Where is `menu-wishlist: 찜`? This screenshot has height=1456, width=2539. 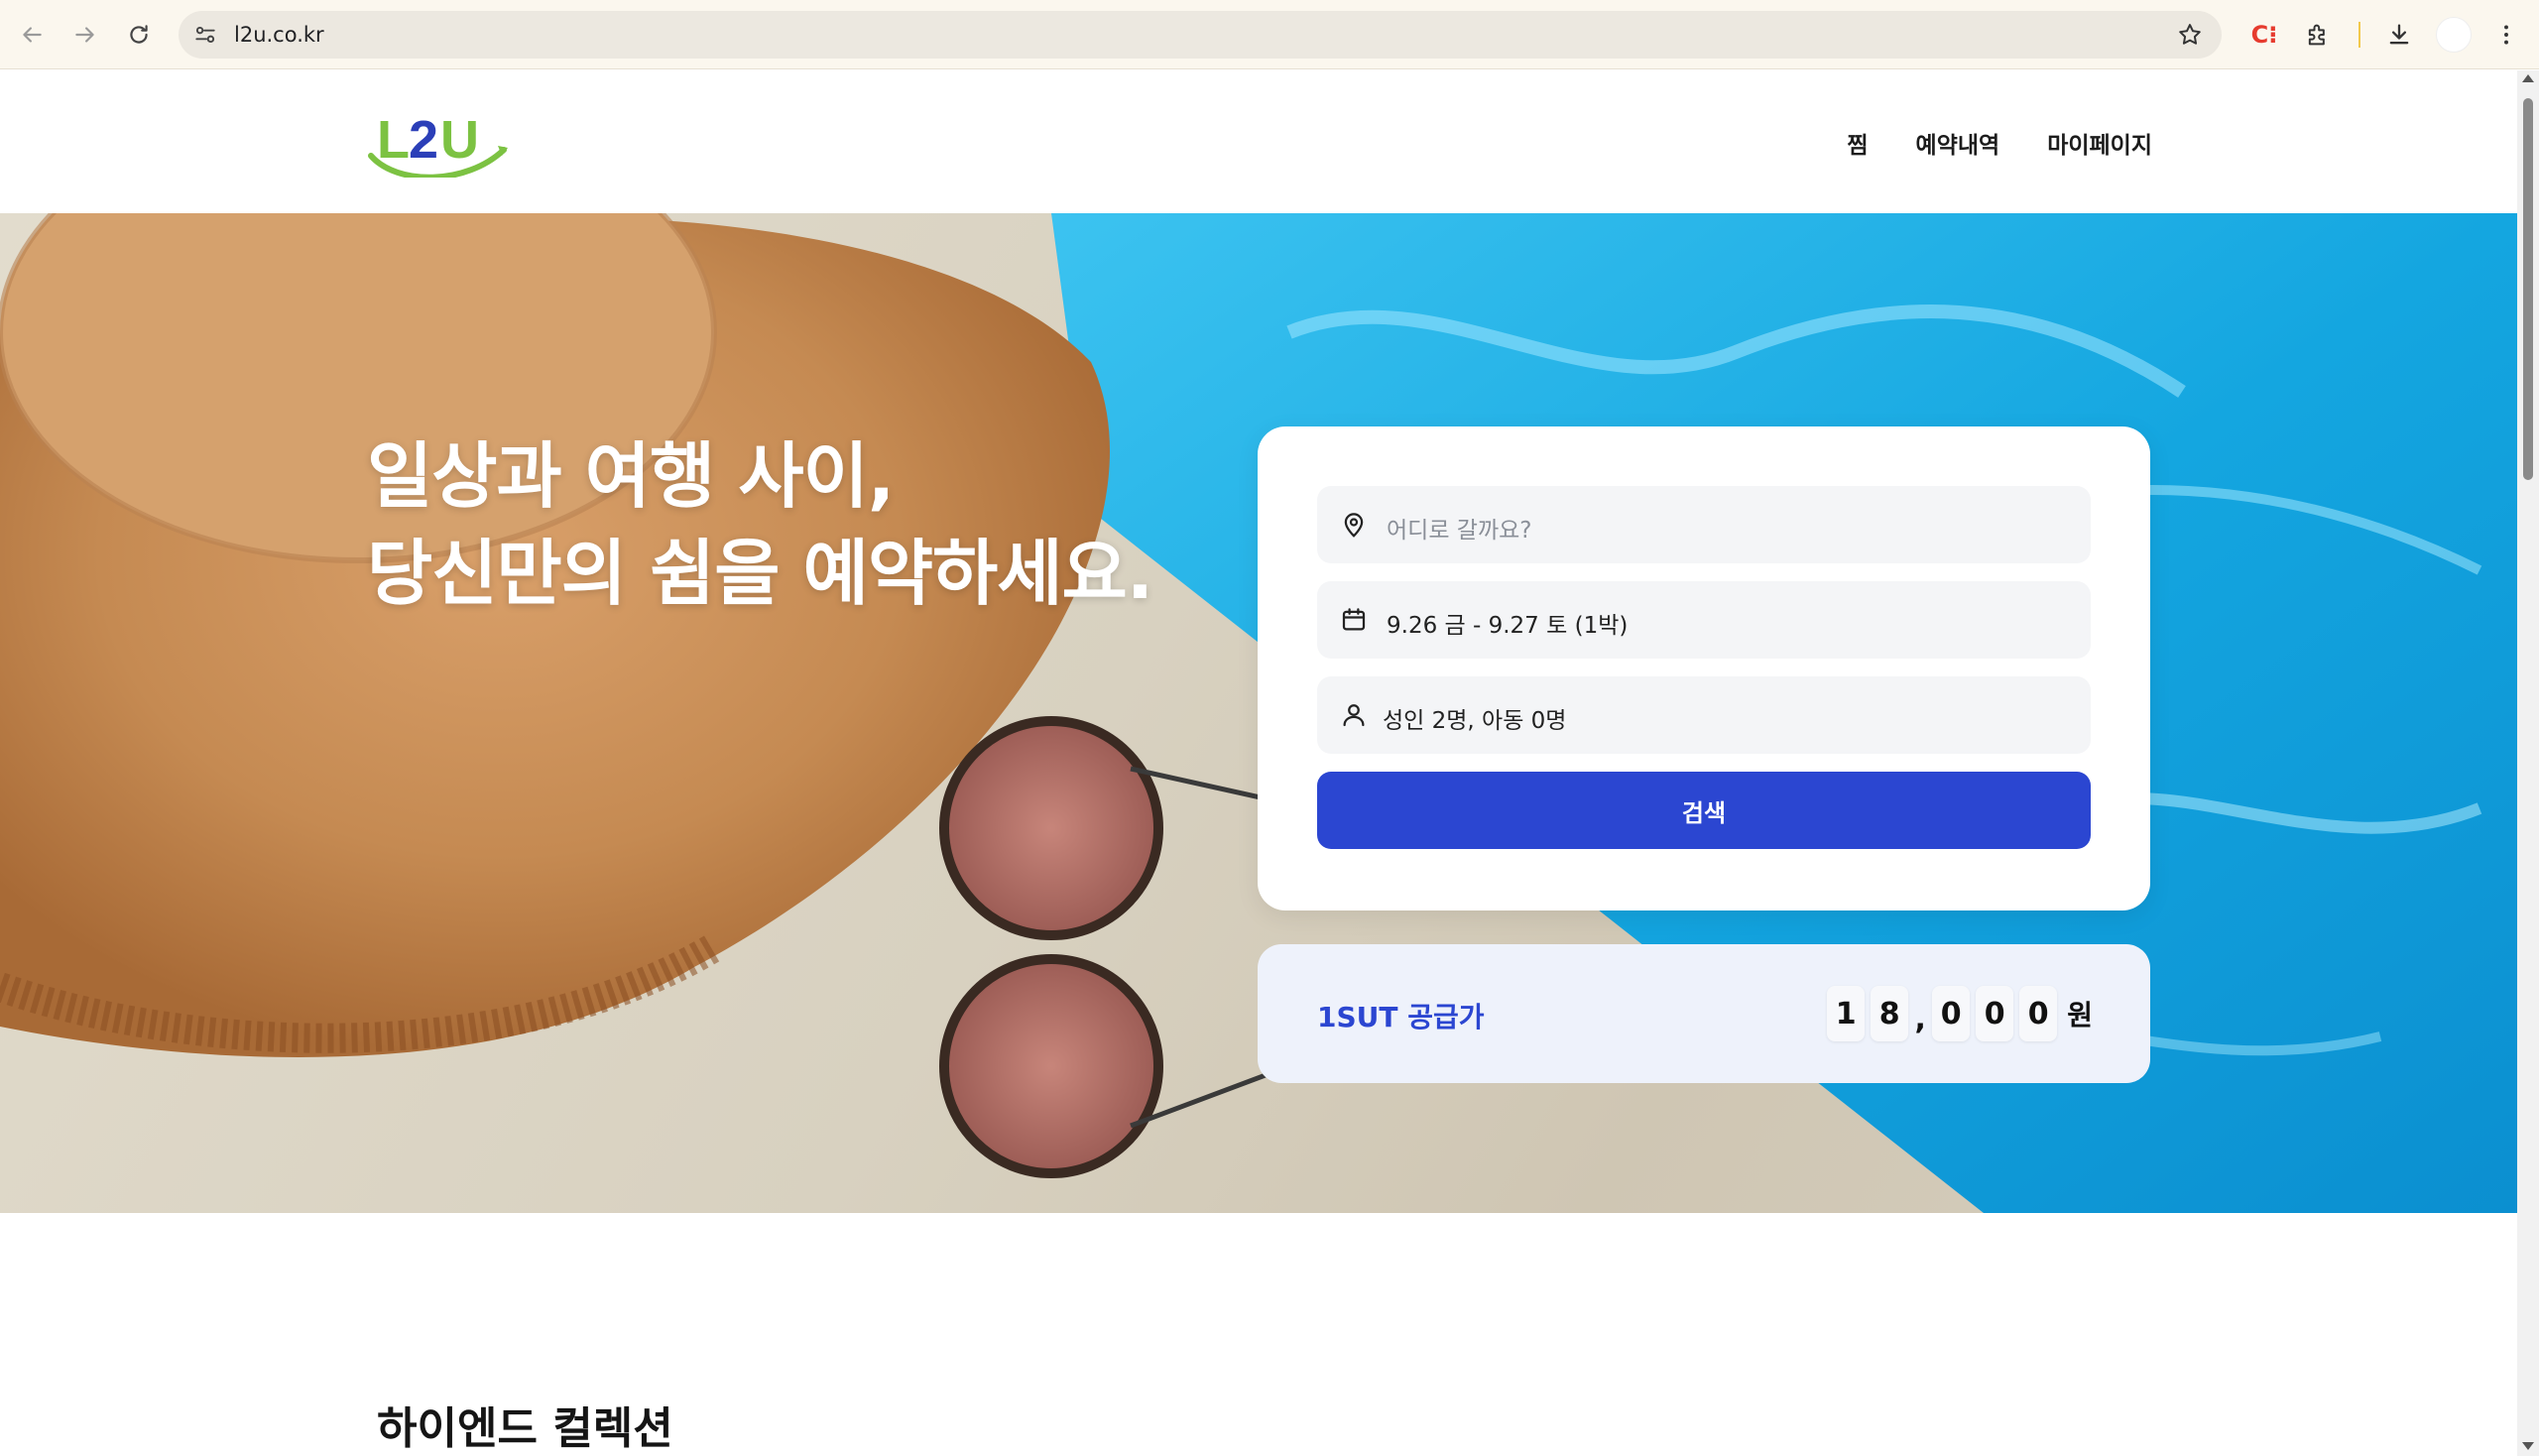
menu-wishlist: 찜 is located at coordinates (1858, 143).